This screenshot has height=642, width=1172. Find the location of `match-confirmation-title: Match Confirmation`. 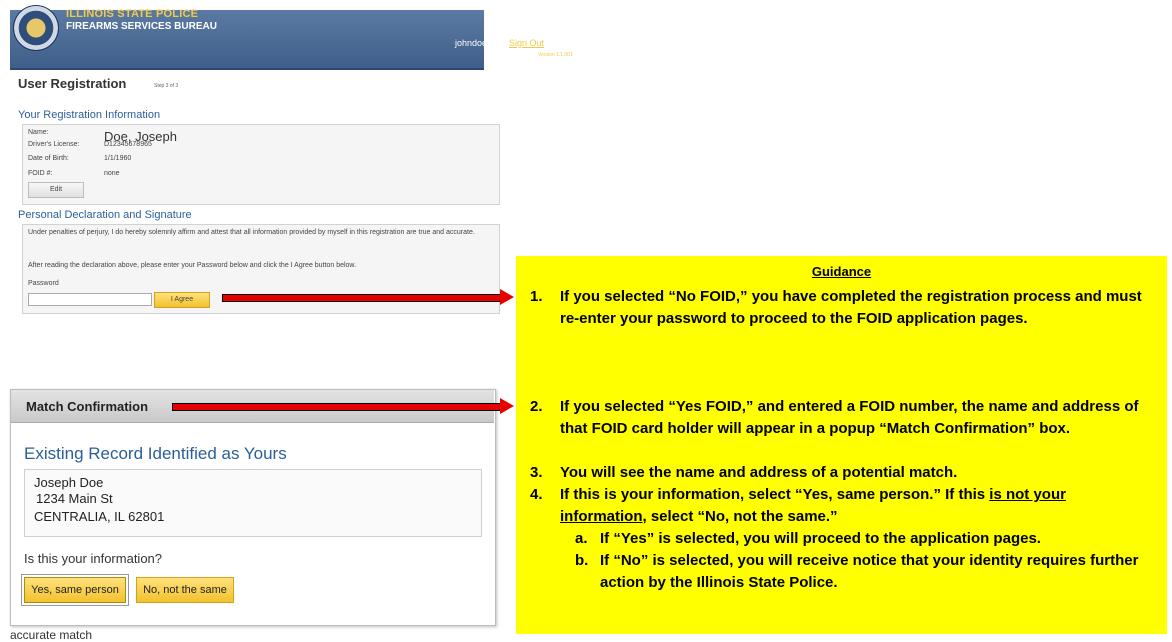

match-confirmation-title: Match Confirmation is located at coordinates (87, 406).